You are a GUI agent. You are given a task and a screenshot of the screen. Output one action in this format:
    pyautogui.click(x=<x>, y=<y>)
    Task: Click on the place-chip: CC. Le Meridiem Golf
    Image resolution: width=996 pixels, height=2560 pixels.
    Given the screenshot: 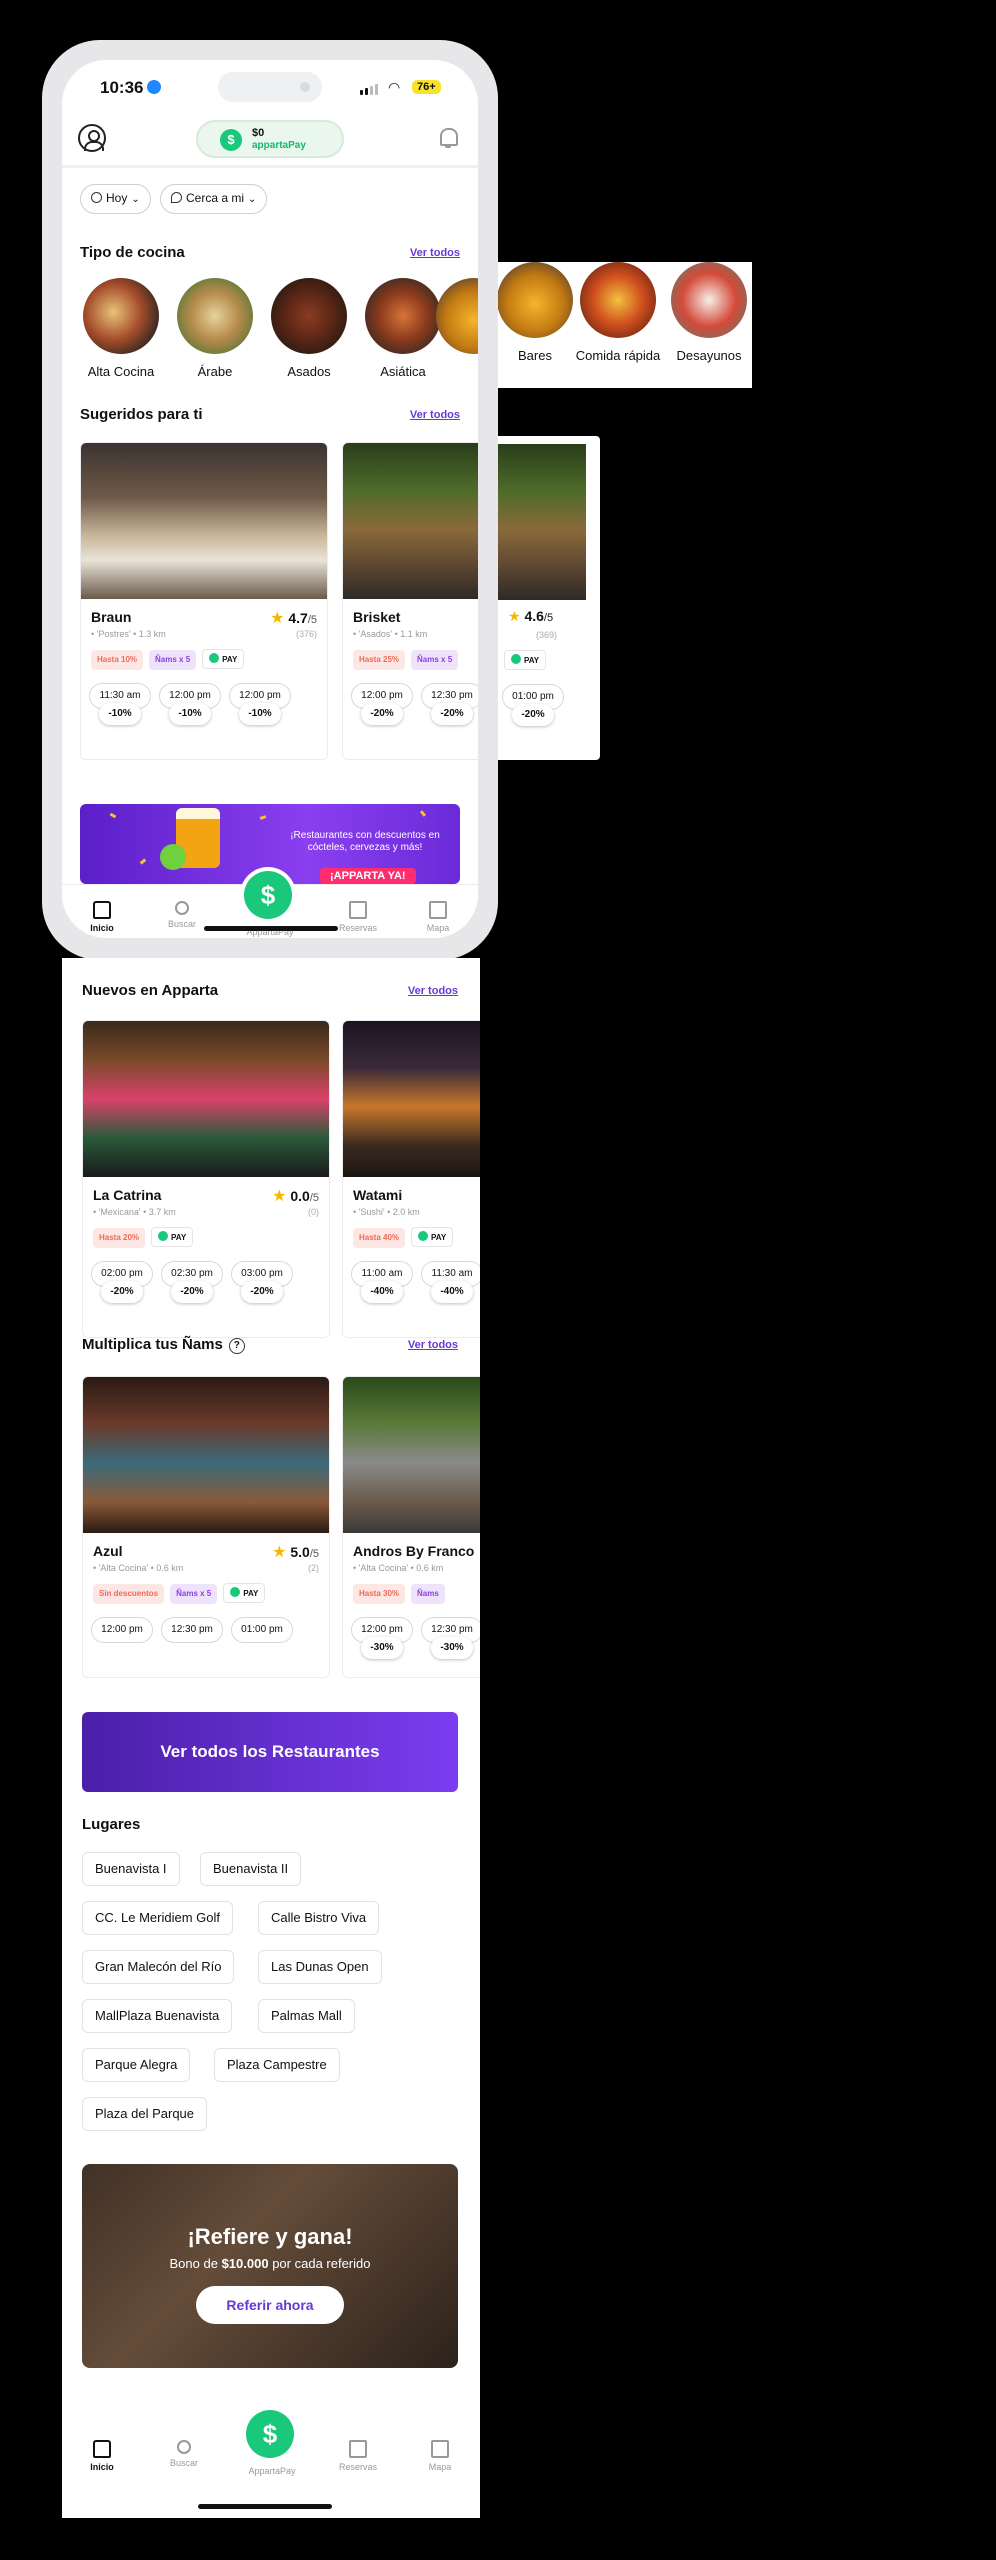 What is the action you would take?
    pyautogui.click(x=157, y=1918)
    